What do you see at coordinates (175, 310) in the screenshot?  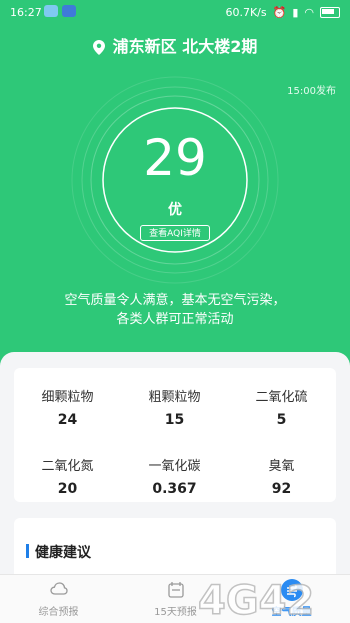 I see `aqi-summary: 空气质量令人满意，基本无空气污染， 各类人群可正常活动` at bounding box center [175, 310].